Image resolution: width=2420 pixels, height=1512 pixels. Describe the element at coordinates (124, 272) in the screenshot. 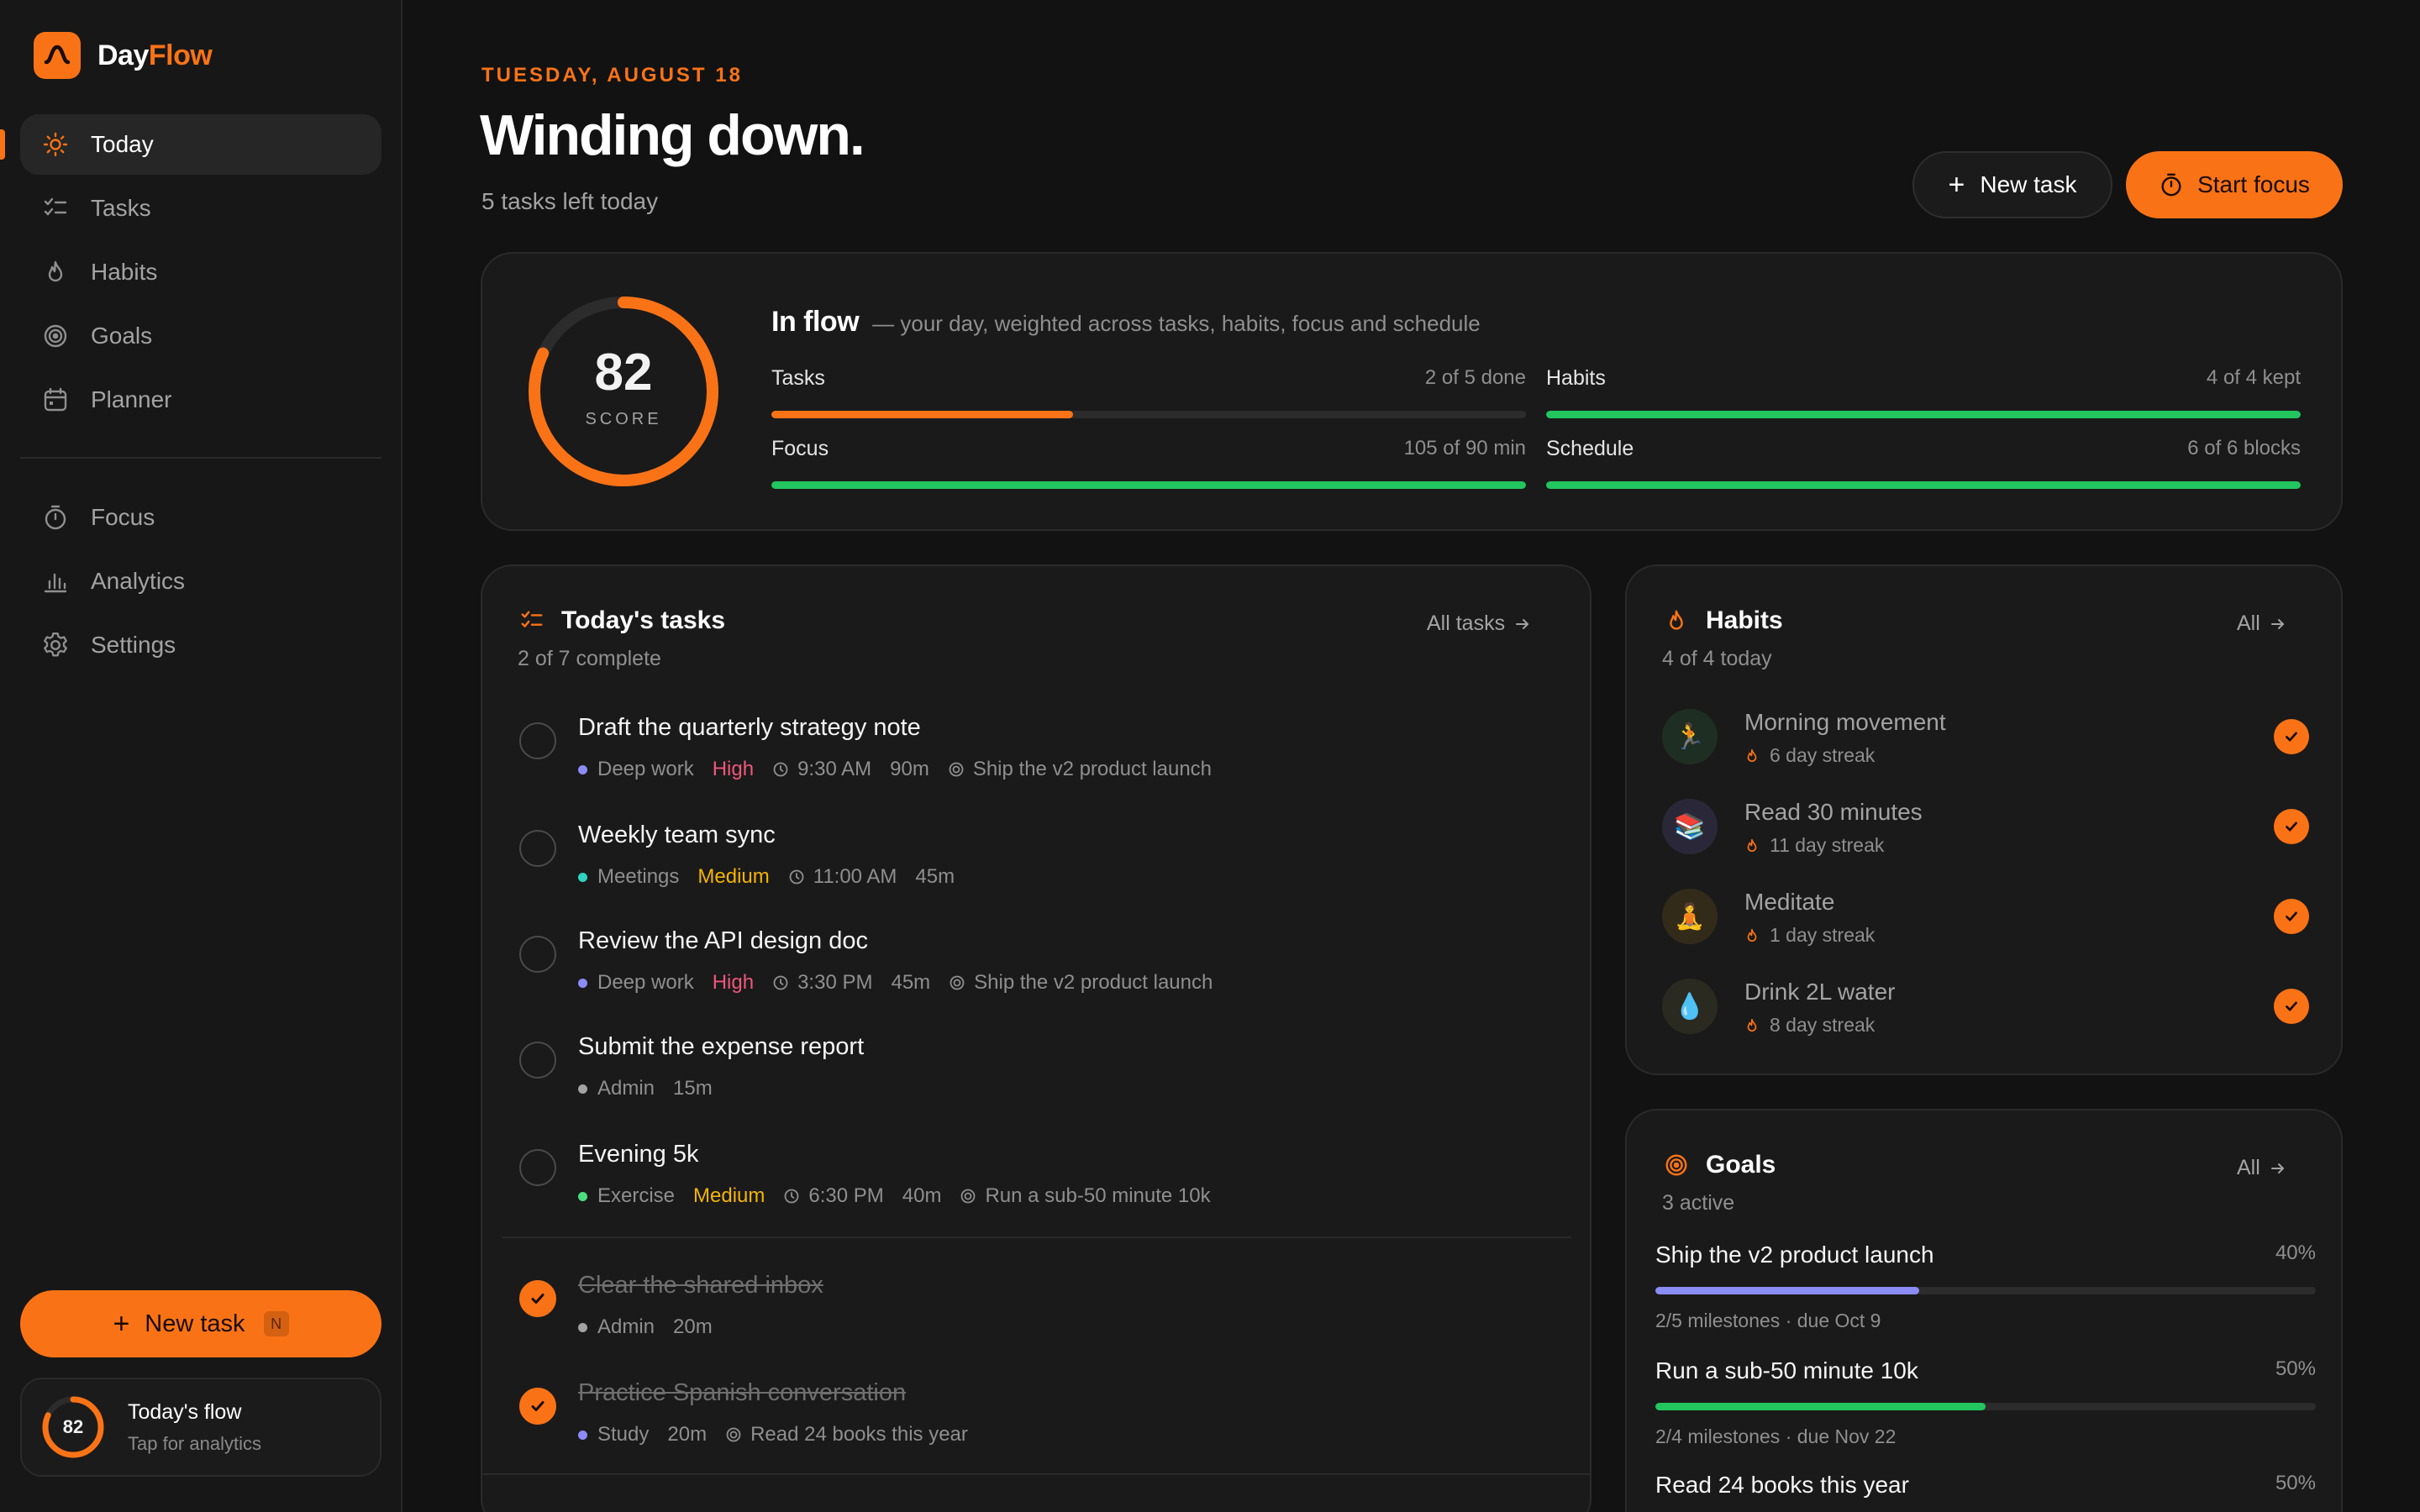

I see `nav-label: Habits` at that location.